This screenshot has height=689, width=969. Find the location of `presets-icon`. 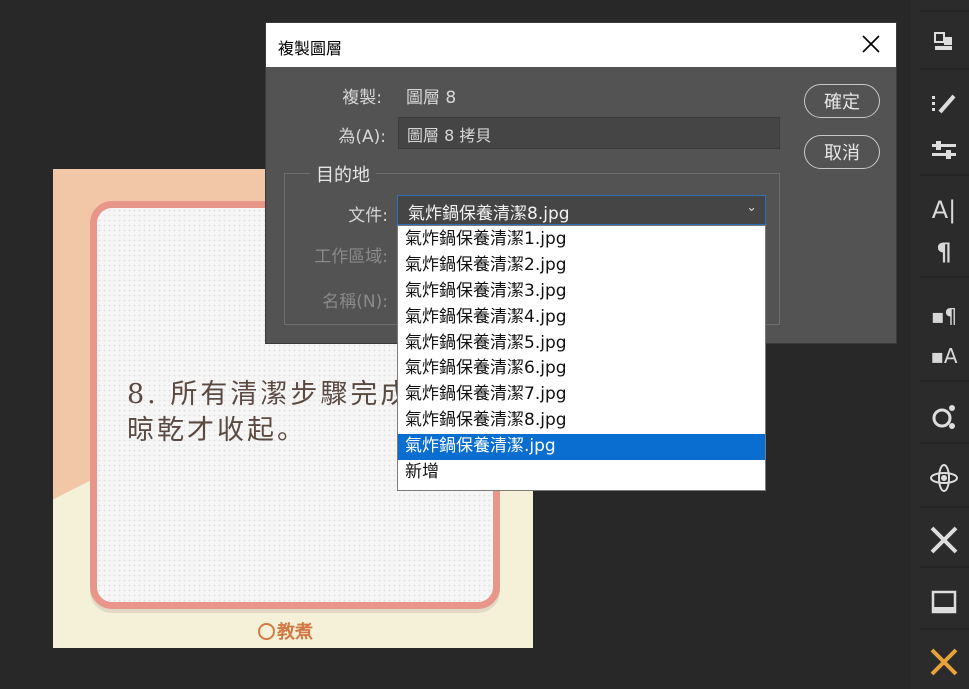

presets-icon is located at coordinates (944, 662).